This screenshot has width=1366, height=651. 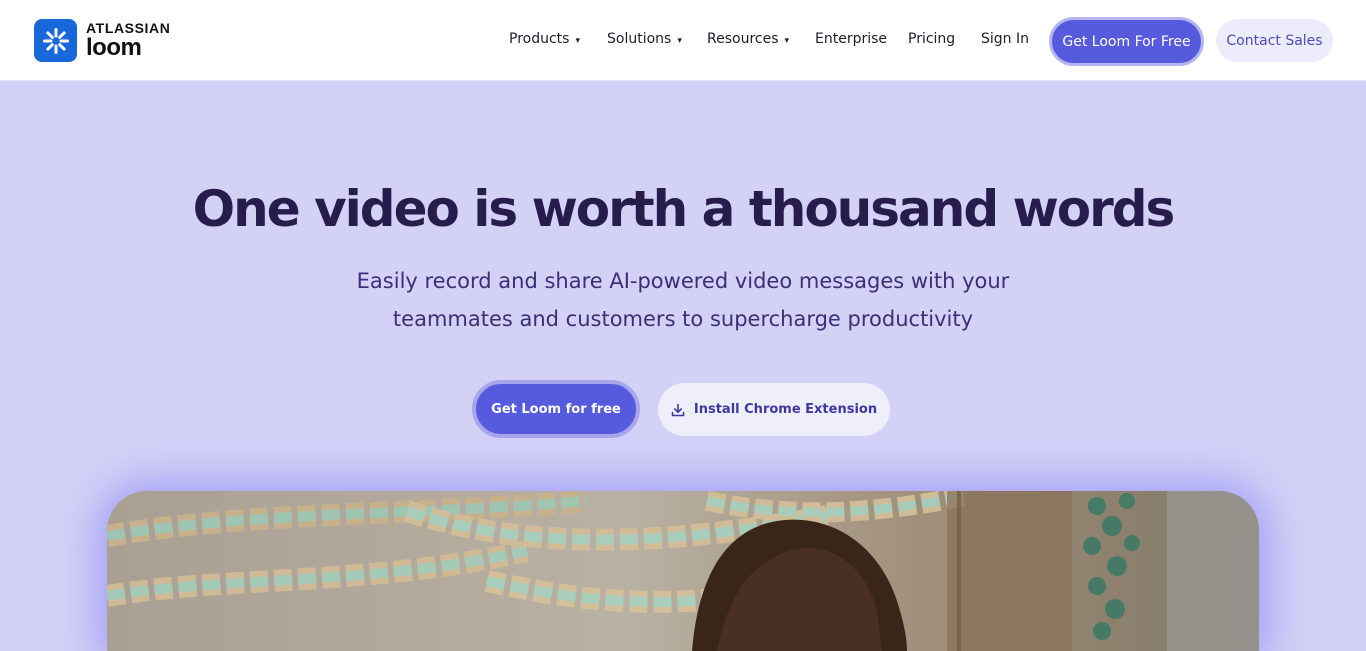 I want to click on nav-item-enterprise: Enterprise, so click(x=851, y=39).